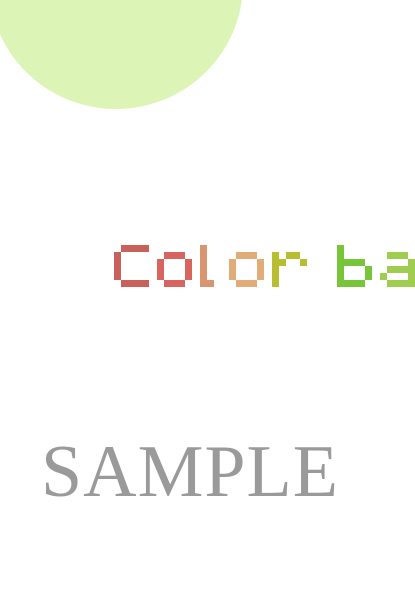 This screenshot has height=600, width=415. I want to click on game-title: Color ball, so click(264, 268).